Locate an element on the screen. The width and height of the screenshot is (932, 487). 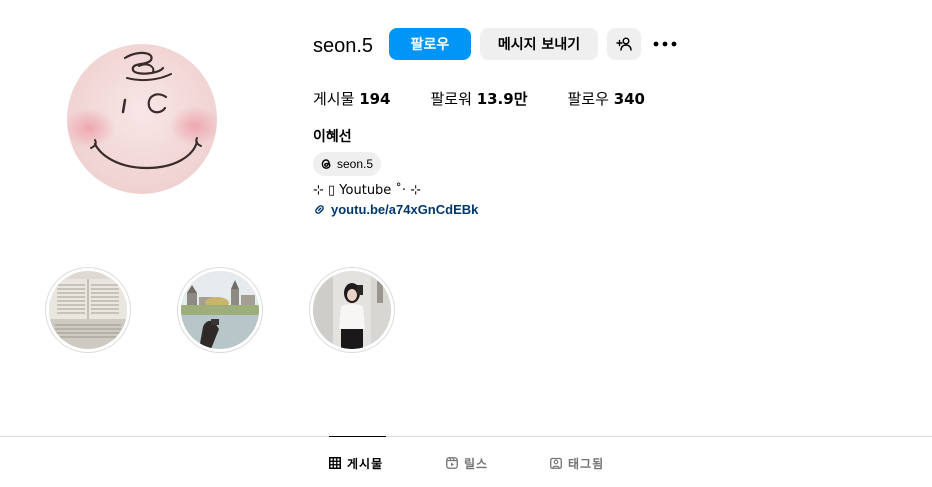
following-count: 팔로우 340 is located at coordinates (607, 98).